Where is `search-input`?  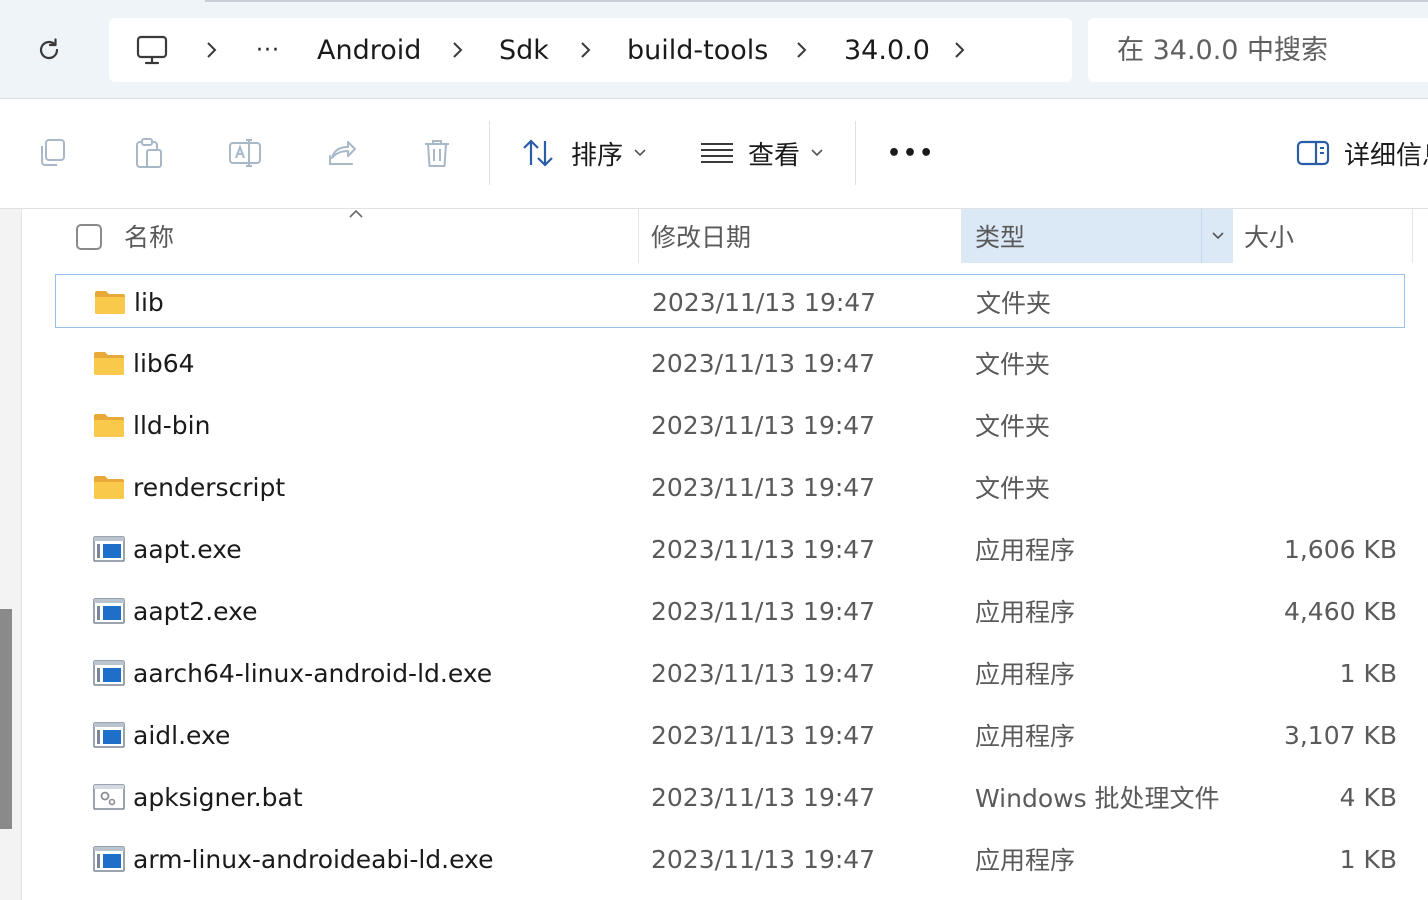 search-input is located at coordinates (1258, 50).